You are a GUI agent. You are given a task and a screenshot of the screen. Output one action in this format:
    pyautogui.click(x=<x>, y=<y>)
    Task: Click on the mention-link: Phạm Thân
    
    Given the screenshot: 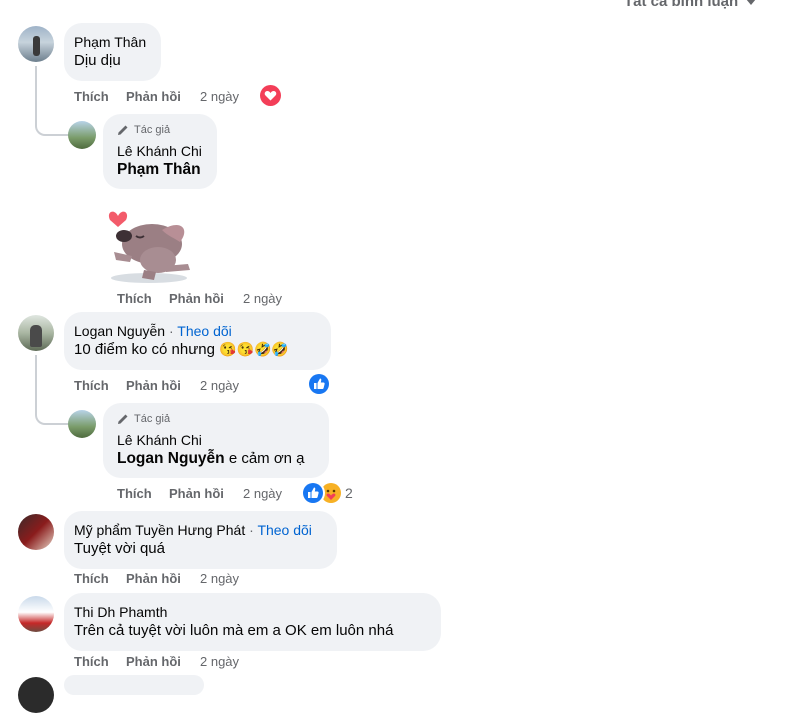 What is the action you would take?
    pyautogui.click(x=159, y=169)
    